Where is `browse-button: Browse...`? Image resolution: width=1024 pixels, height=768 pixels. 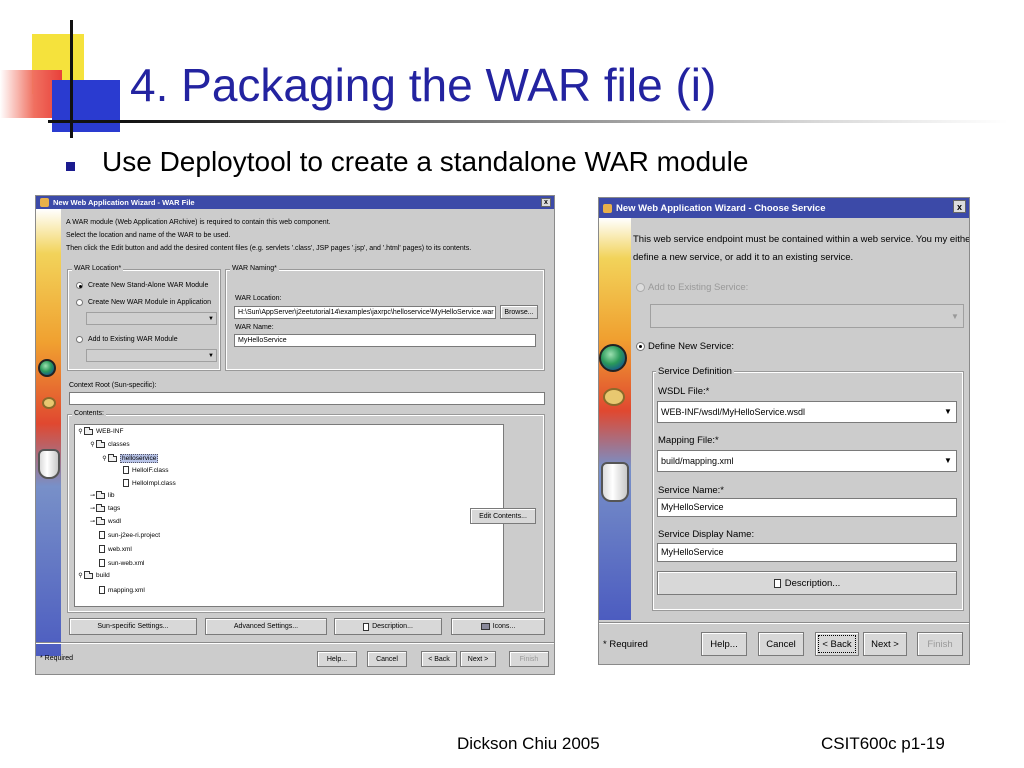 browse-button: Browse... is located at coordinates (519, 312).